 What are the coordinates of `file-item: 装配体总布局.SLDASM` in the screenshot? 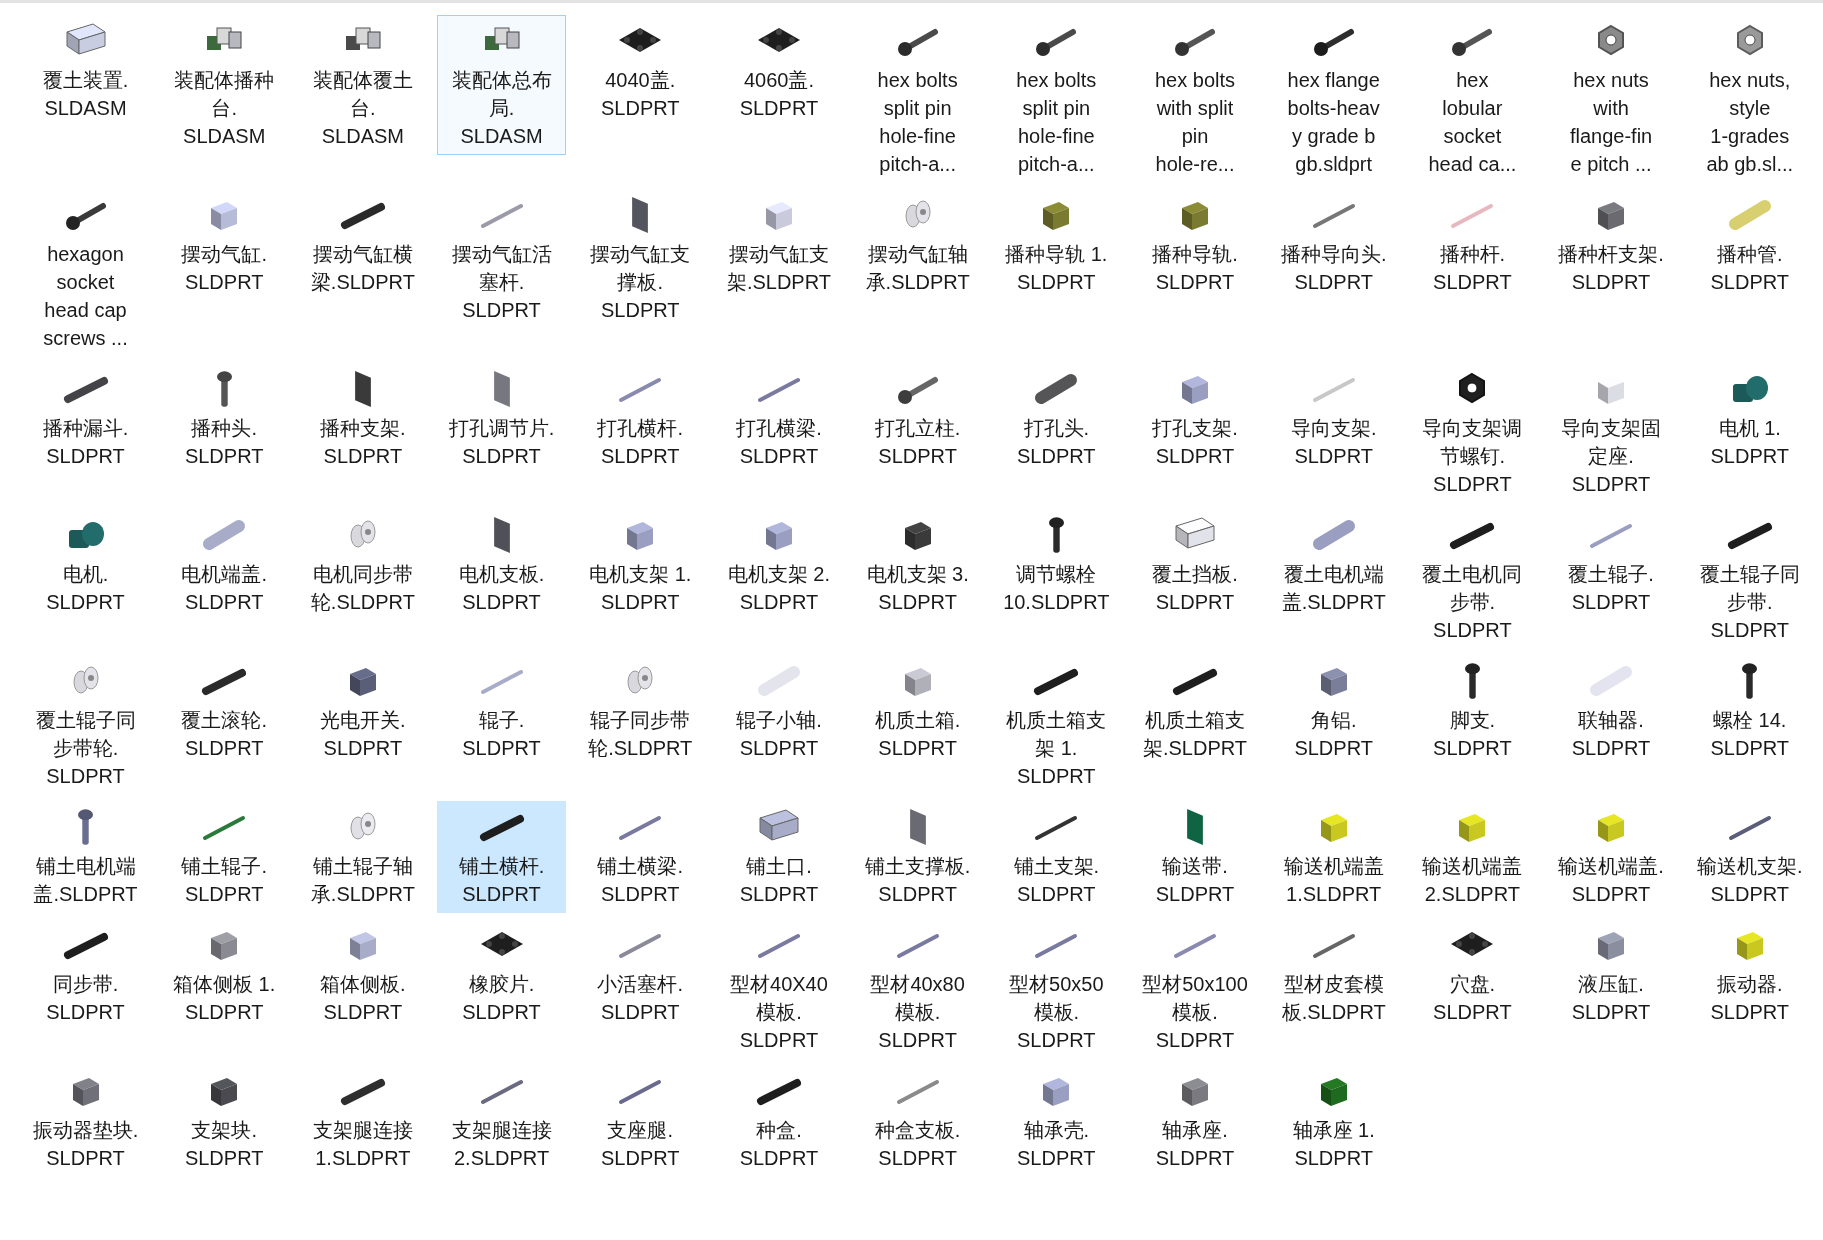 It's located at (502, 85).